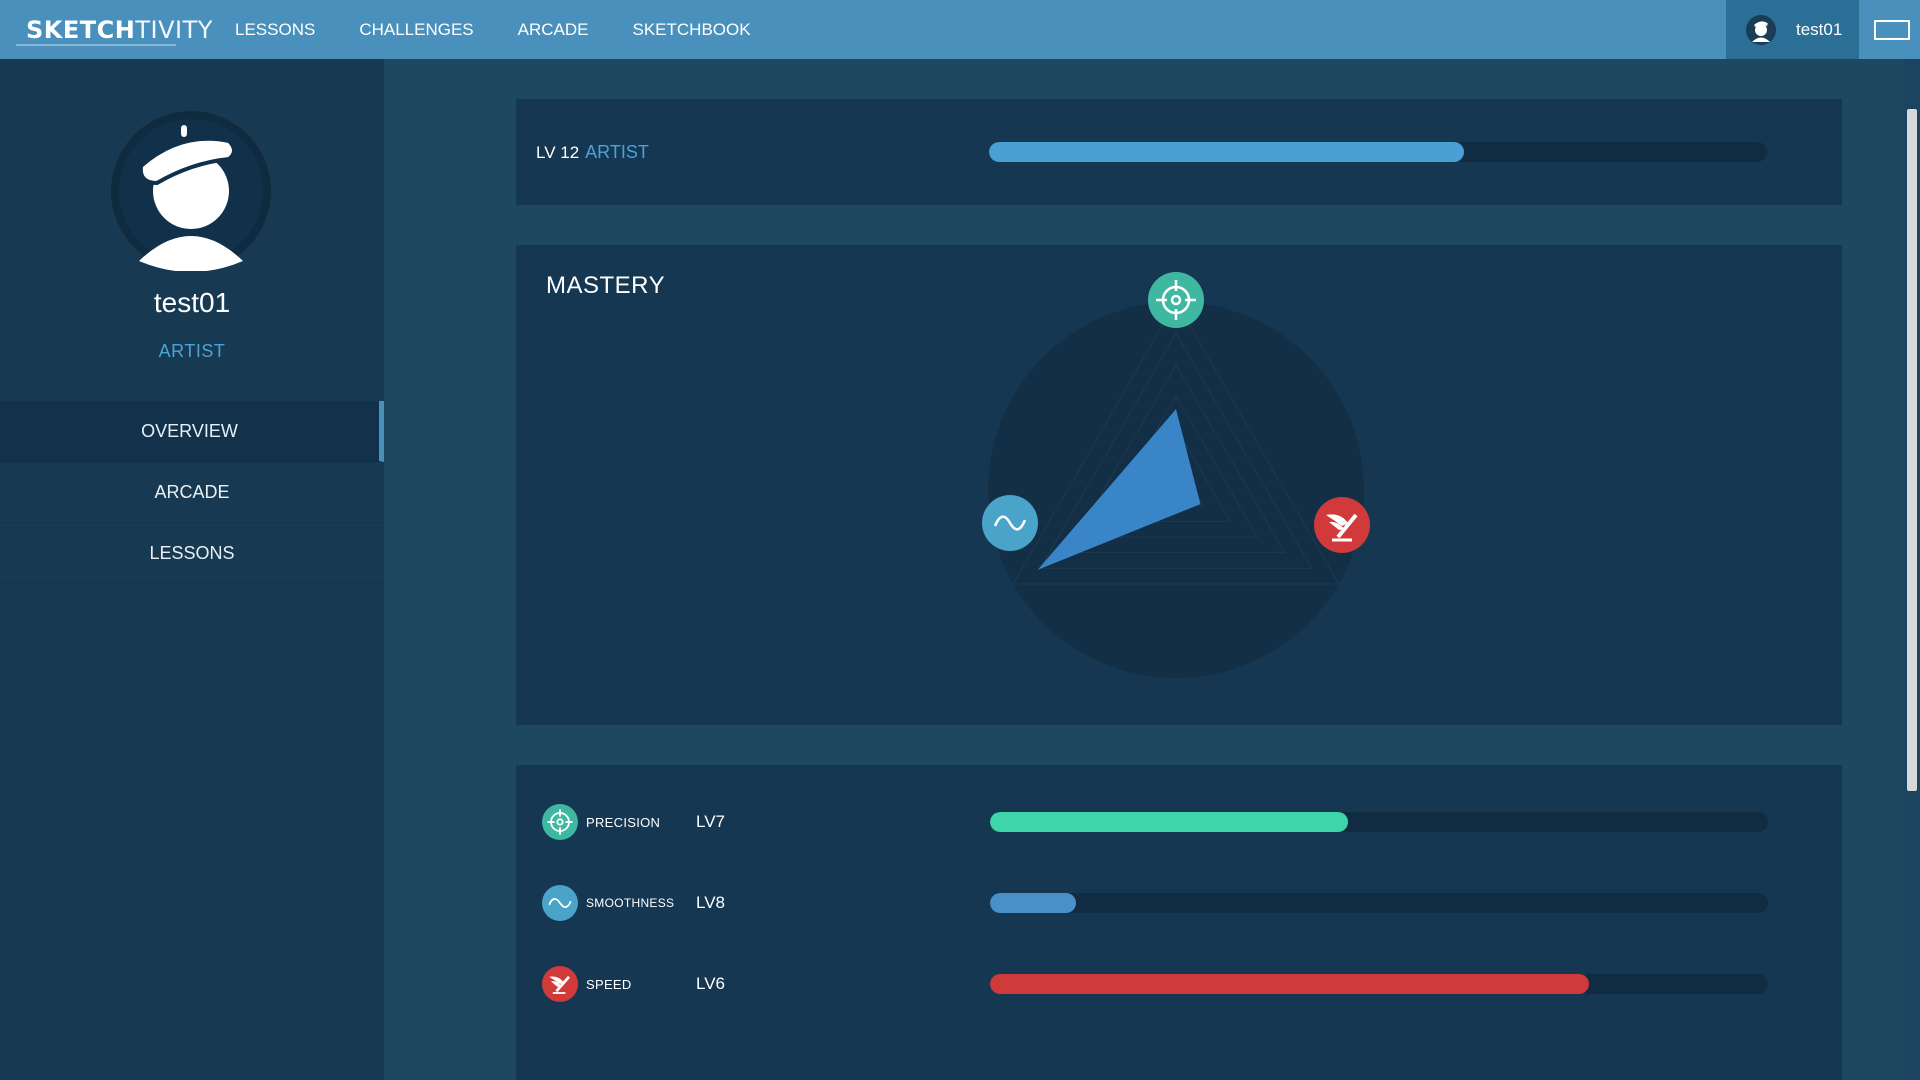  I want to click on level-rank: ARTIST, so click(617, 152).